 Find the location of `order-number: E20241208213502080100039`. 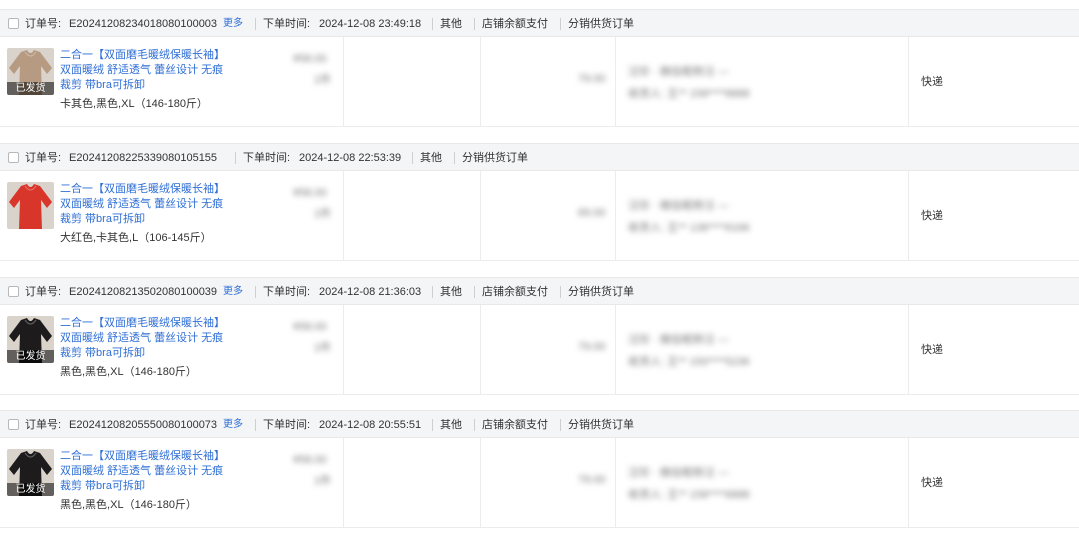

order-number: E20241208213502080100039 is located at coordinates (143, 292).